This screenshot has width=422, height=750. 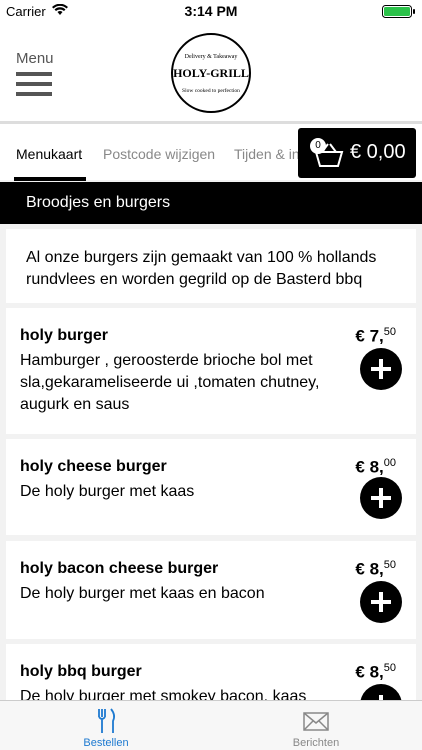 I want to click on menu-label: Menu, so click(x=35, y=58).